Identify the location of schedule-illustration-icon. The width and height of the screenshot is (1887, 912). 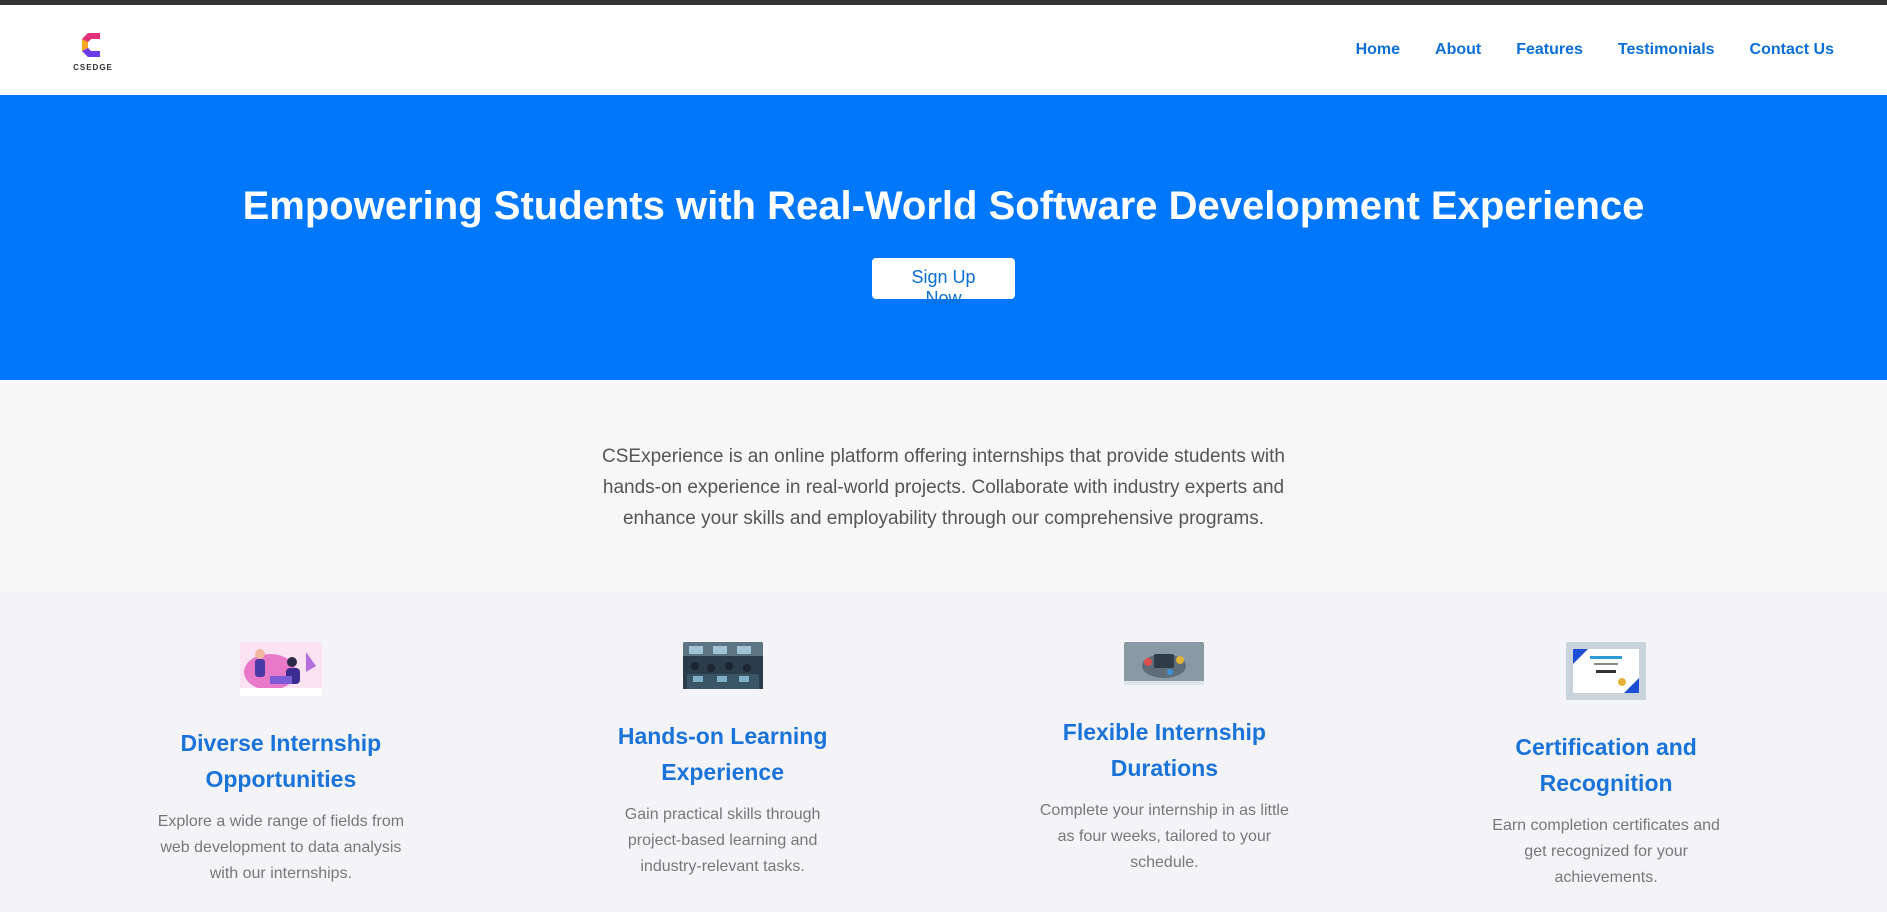
(1164, 666).